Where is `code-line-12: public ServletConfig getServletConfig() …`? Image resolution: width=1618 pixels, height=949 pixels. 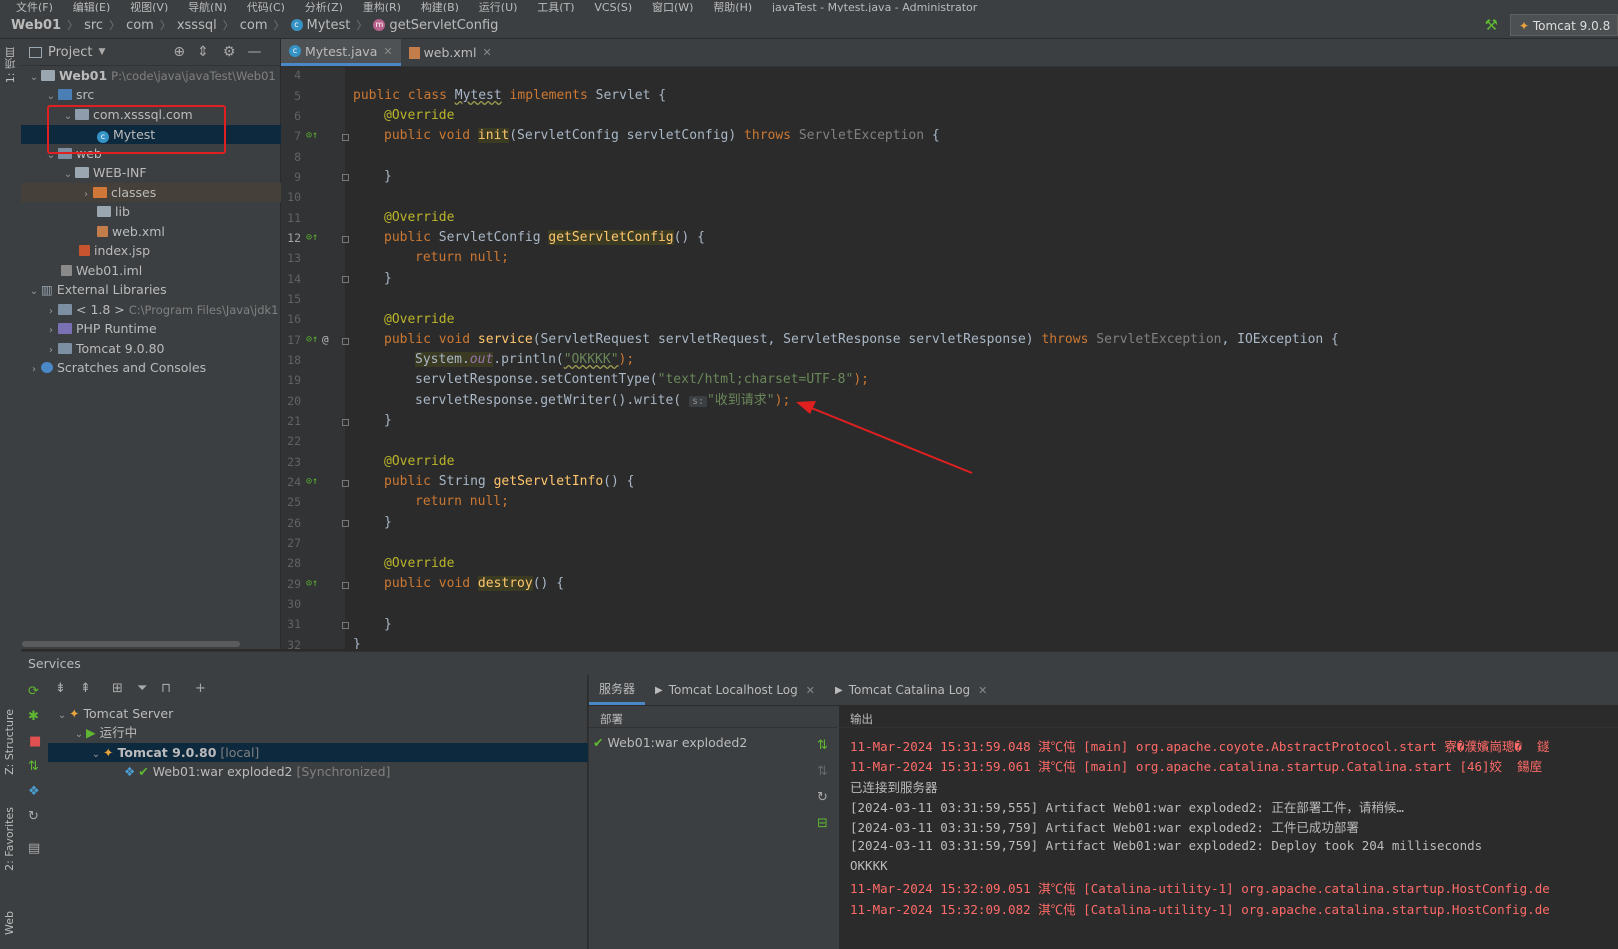
code-line-12: public ServletConfig getServletConfig() … is located at coordinates (529, 238).